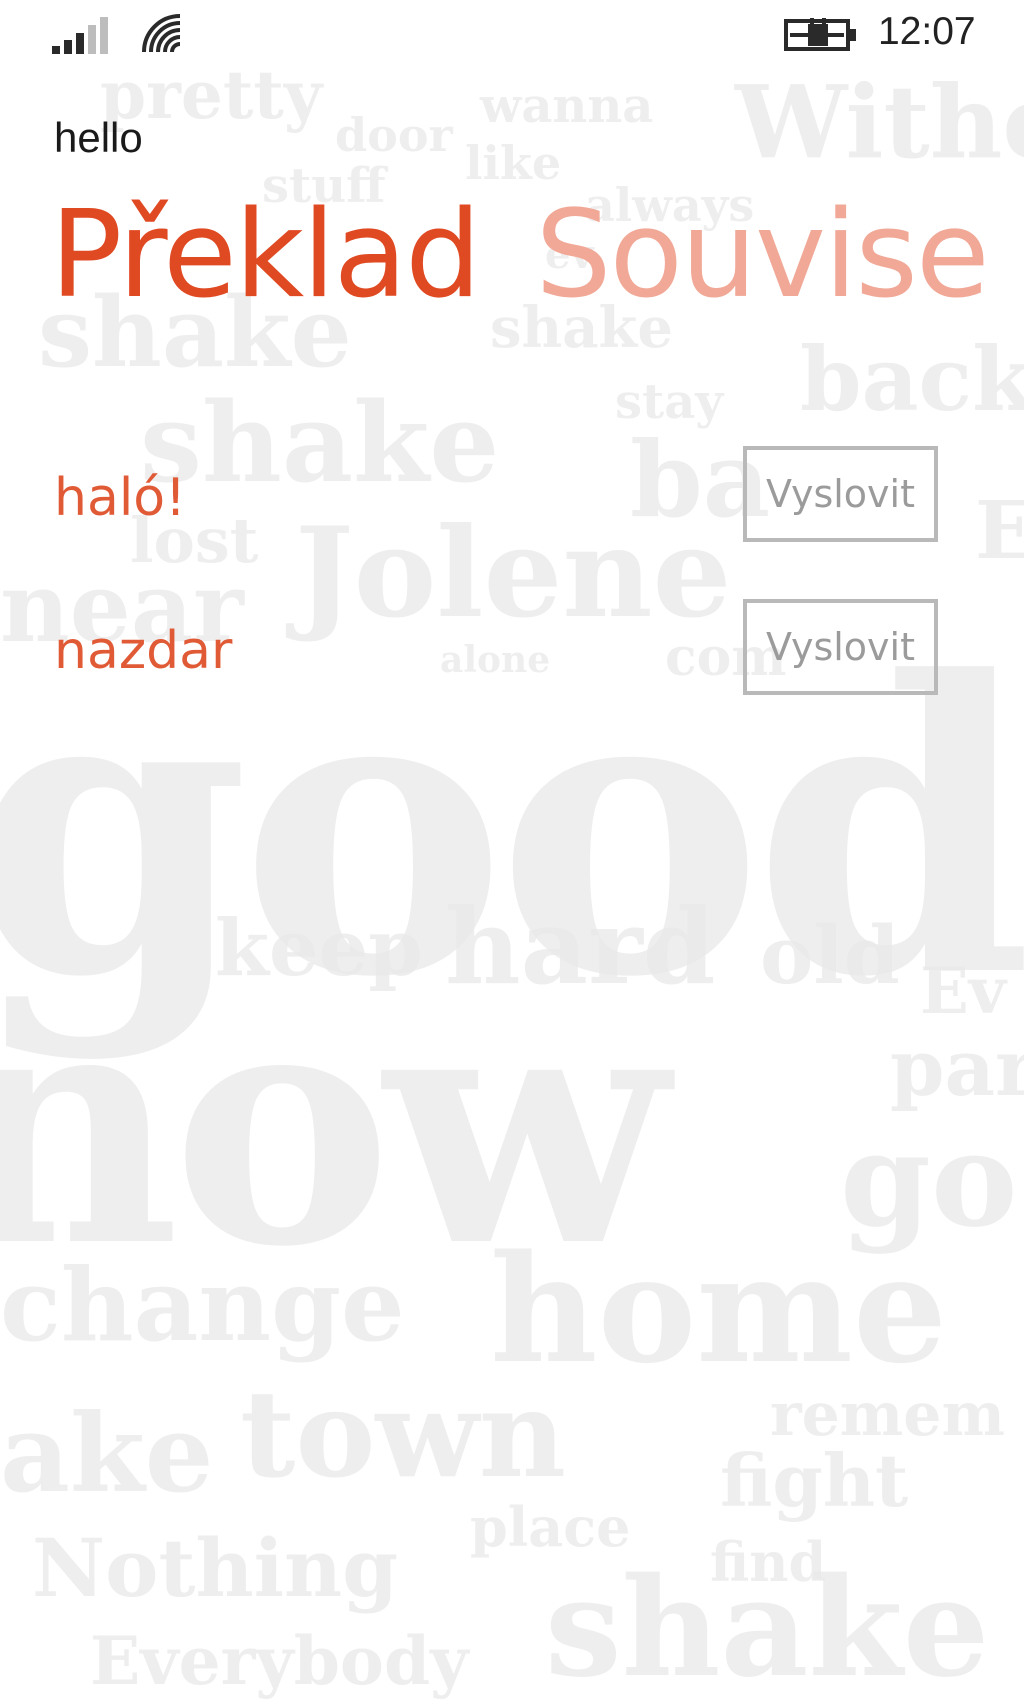 Image resolution: width=1024 pixels, height=1707 pixels. I want to click on wifi-icon, so click(161, 33).